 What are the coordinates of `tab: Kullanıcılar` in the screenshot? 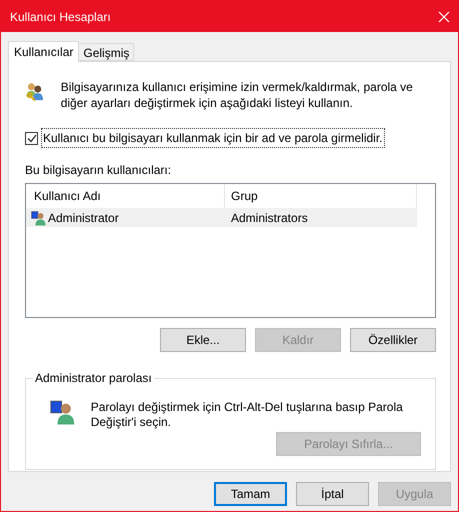 It's located at (44, 51).